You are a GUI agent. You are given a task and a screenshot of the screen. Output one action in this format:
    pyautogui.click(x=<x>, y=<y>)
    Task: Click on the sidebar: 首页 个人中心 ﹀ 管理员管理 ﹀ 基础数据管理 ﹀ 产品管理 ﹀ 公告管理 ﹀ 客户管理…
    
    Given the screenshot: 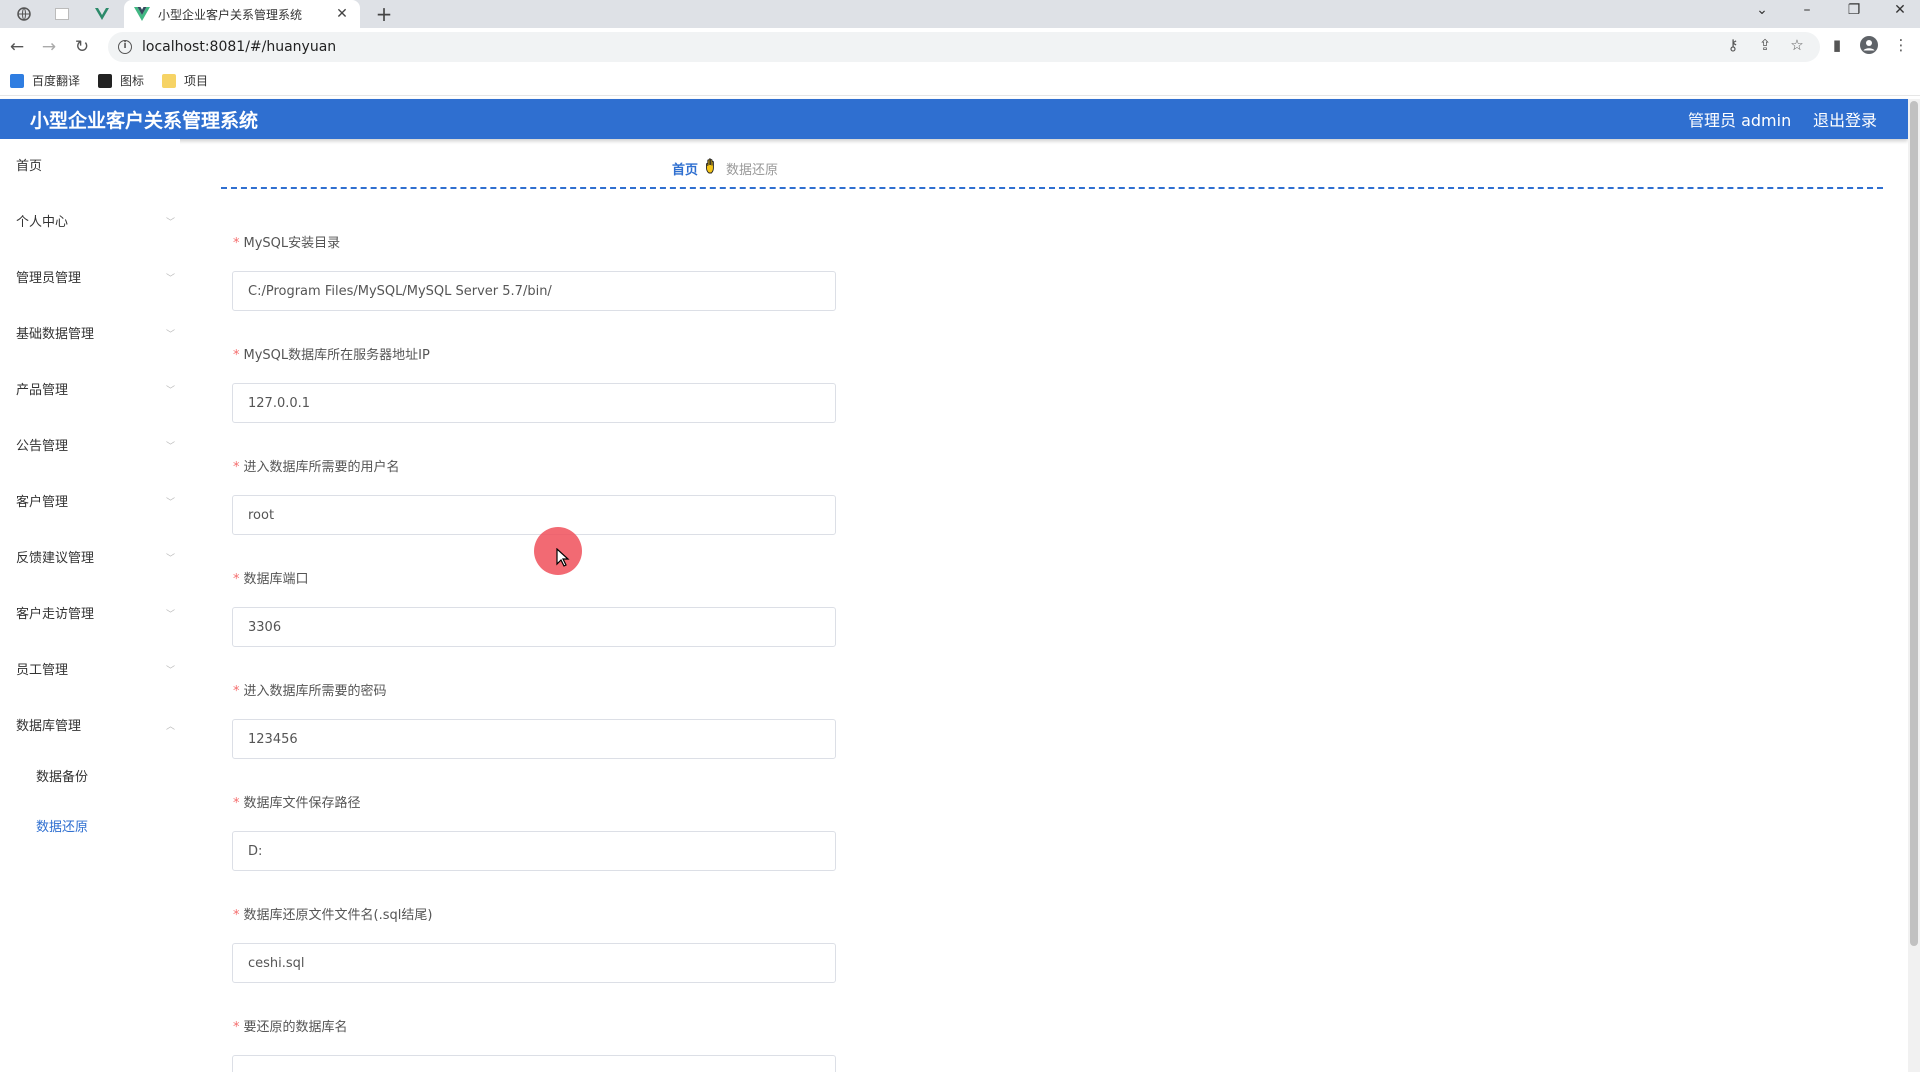 What is the action you would take?
    pyautogui.click(x=90, y=605)
    